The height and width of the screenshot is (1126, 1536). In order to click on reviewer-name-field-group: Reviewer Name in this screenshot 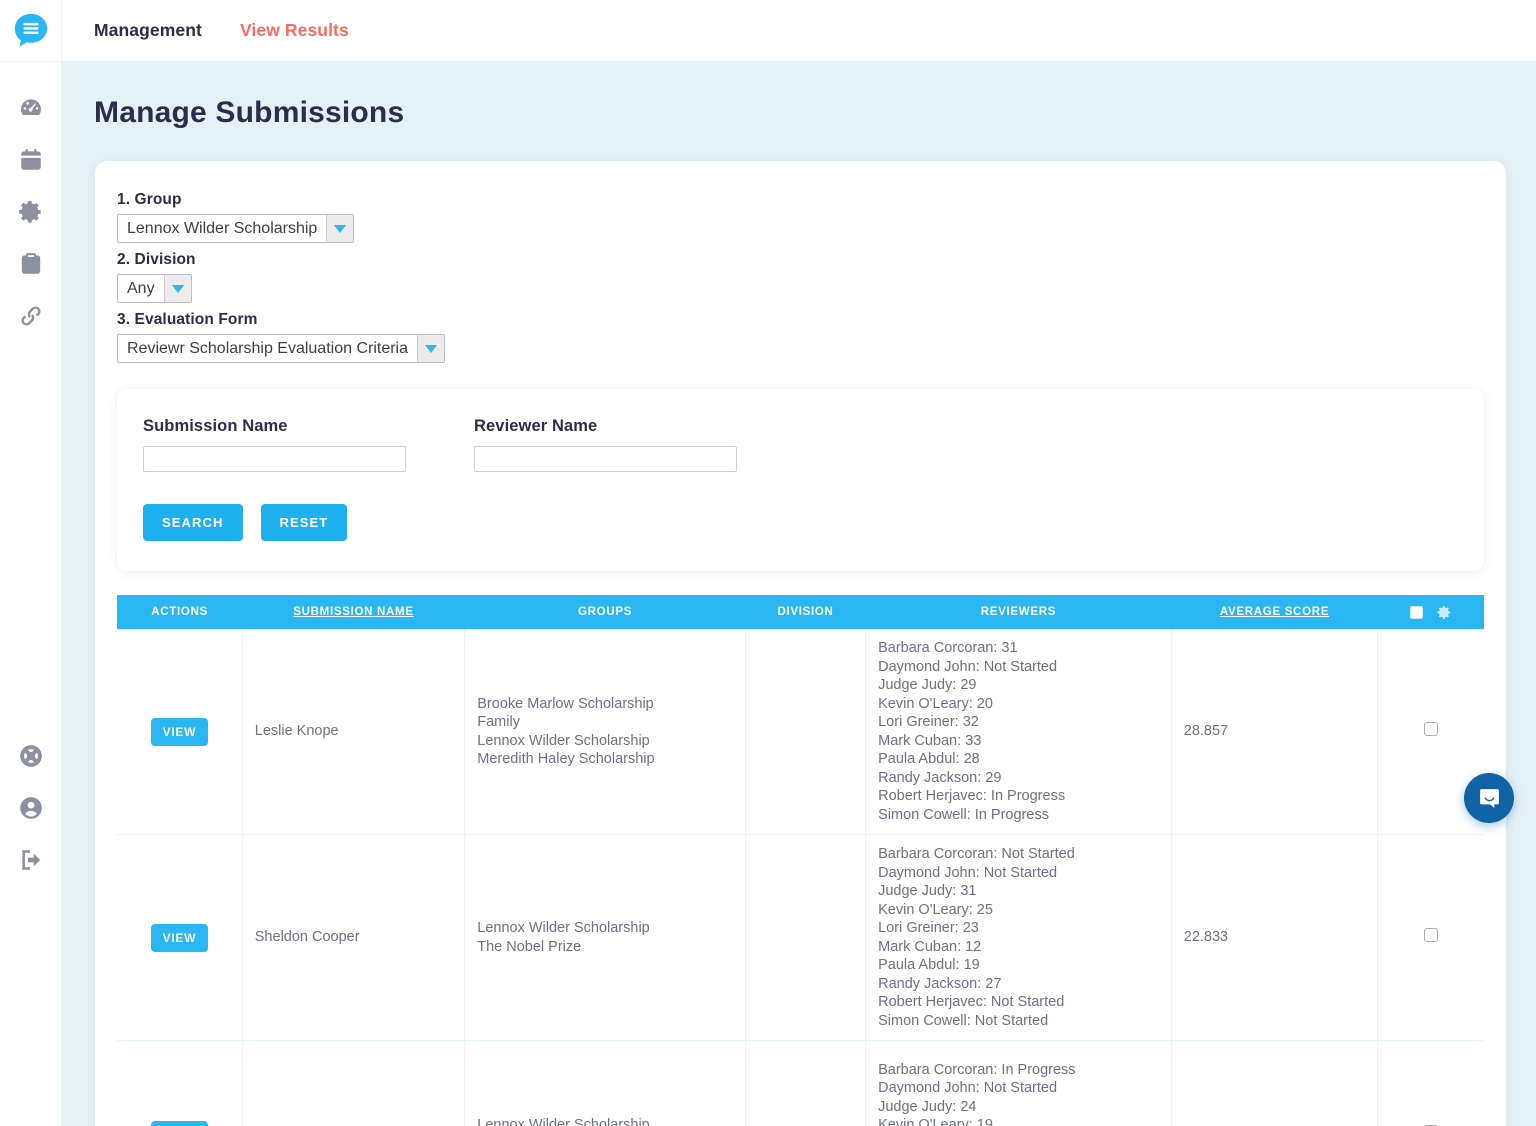, I will do `click(605, 444)`.